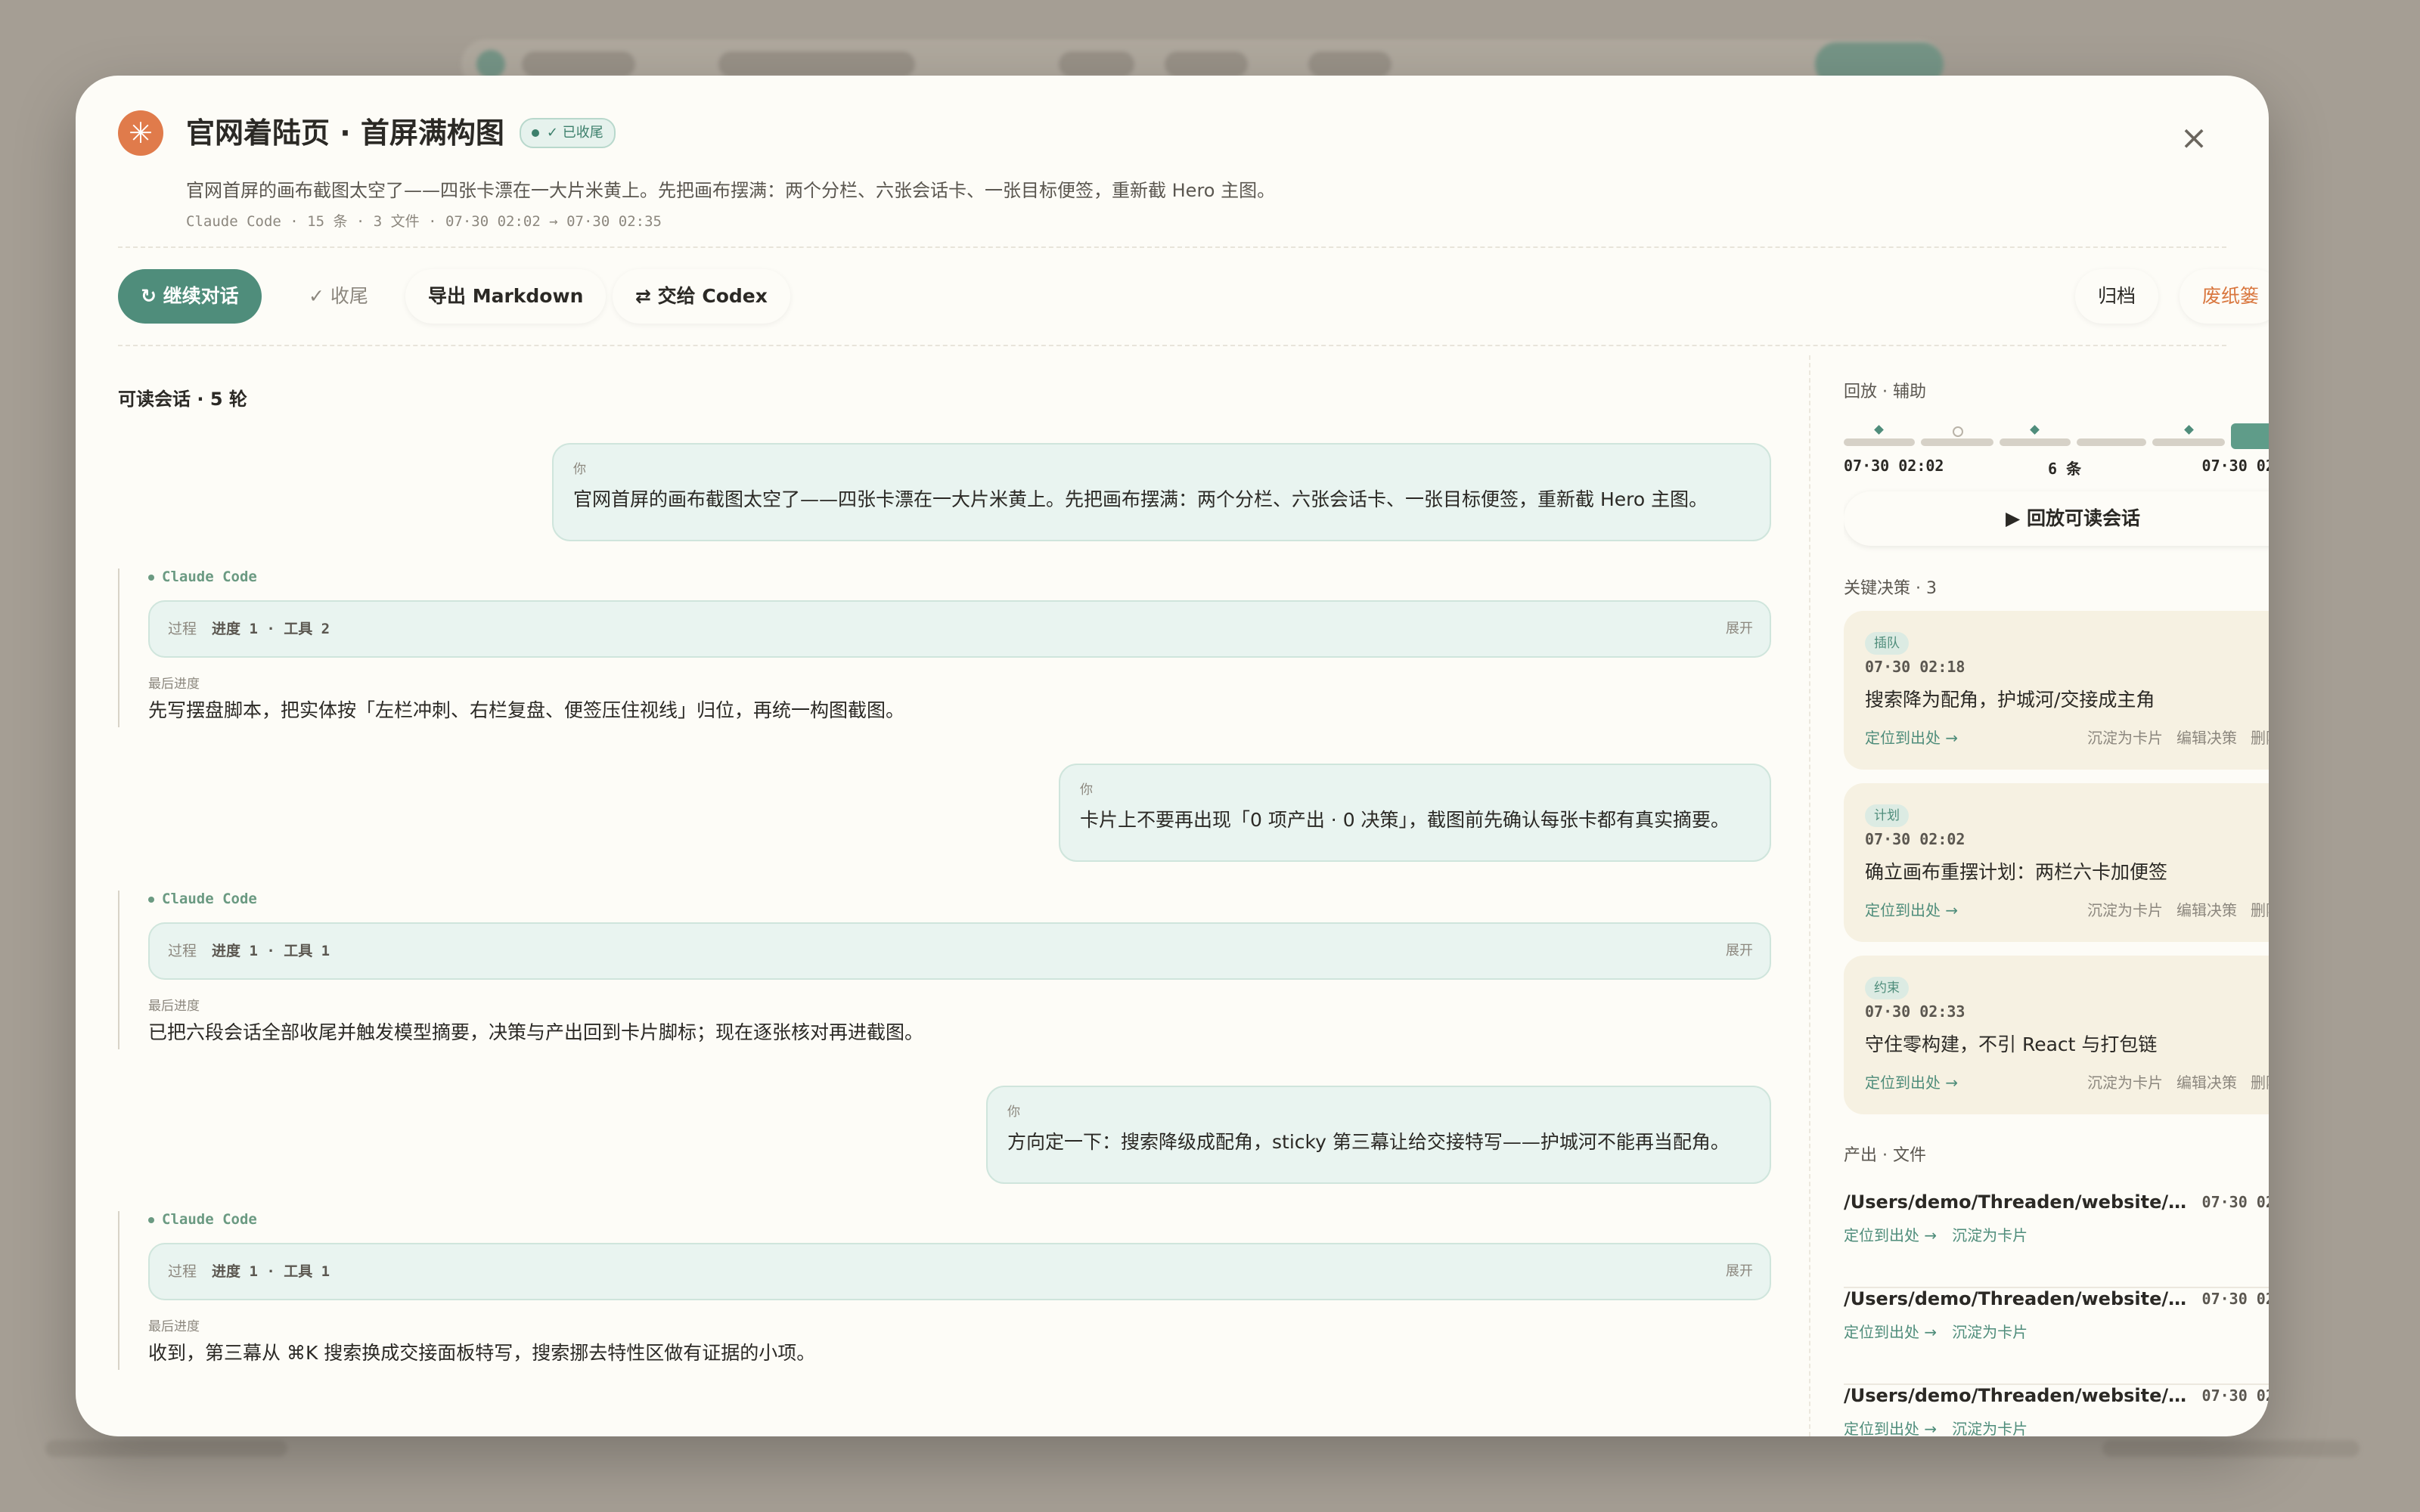  I want to click on decision-tag: 插队, so click(1887, 644).